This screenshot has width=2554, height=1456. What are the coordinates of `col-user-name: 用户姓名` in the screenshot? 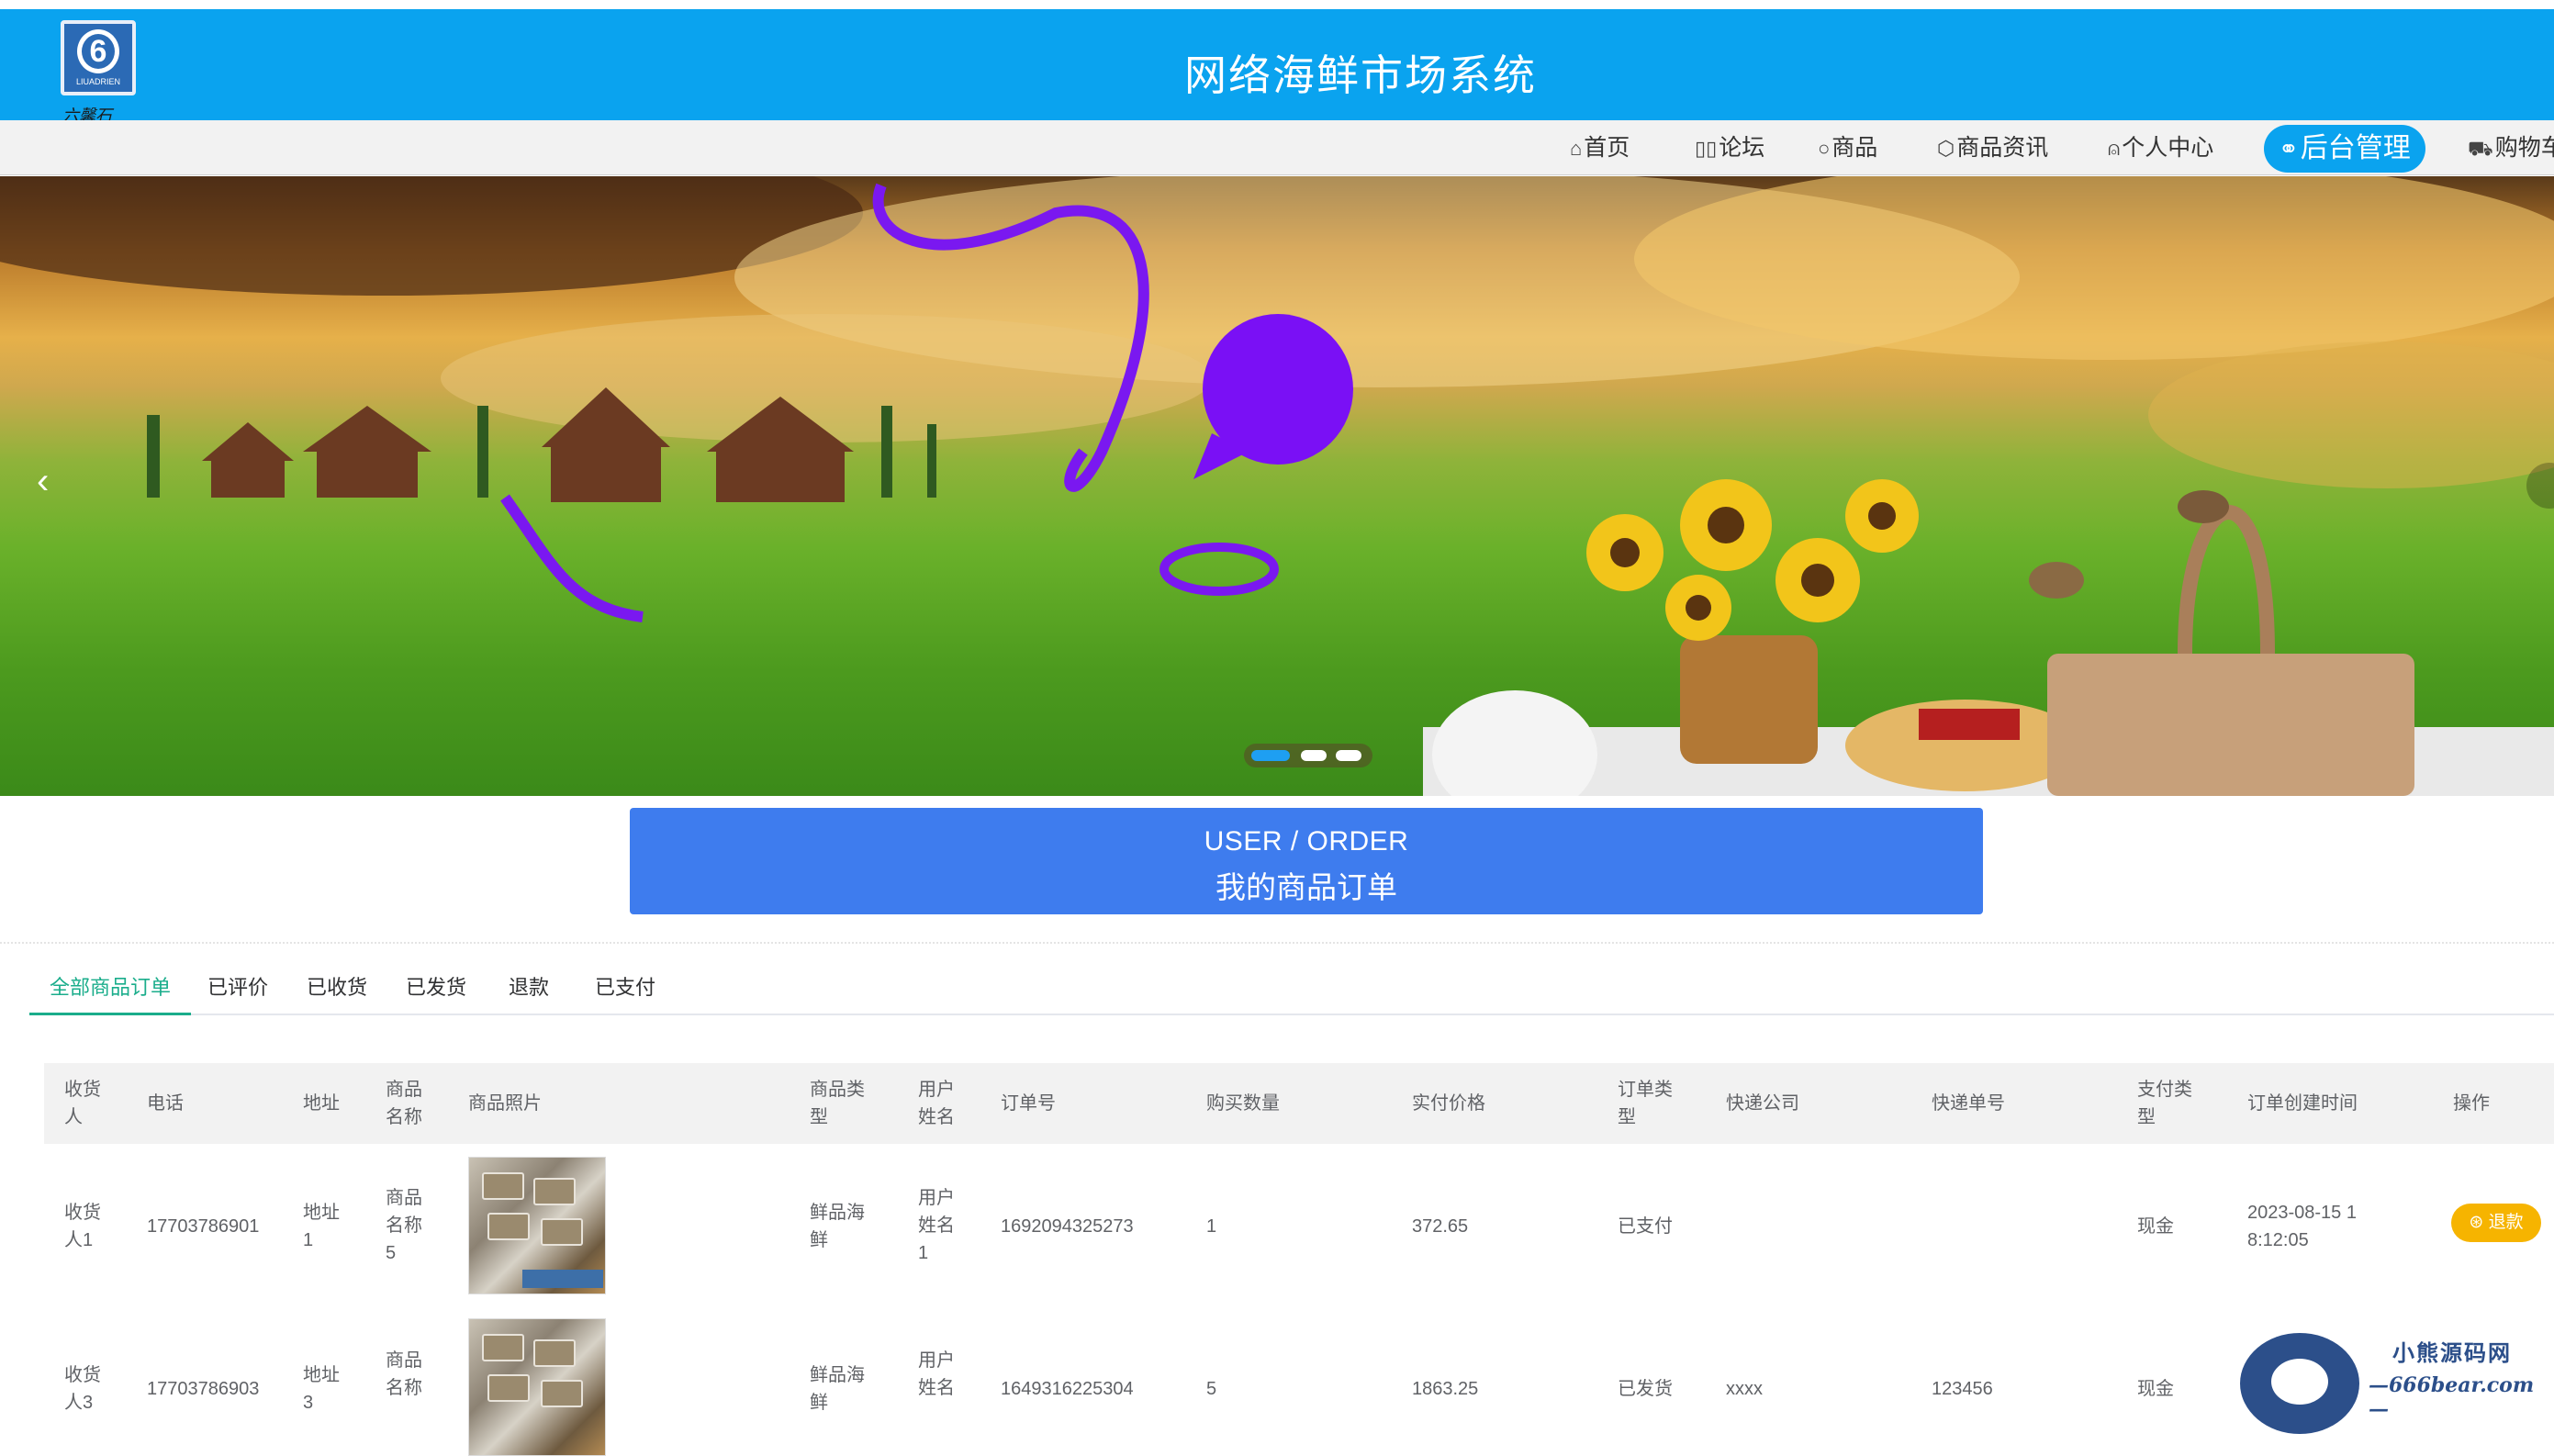 It's located at (937, 1103).